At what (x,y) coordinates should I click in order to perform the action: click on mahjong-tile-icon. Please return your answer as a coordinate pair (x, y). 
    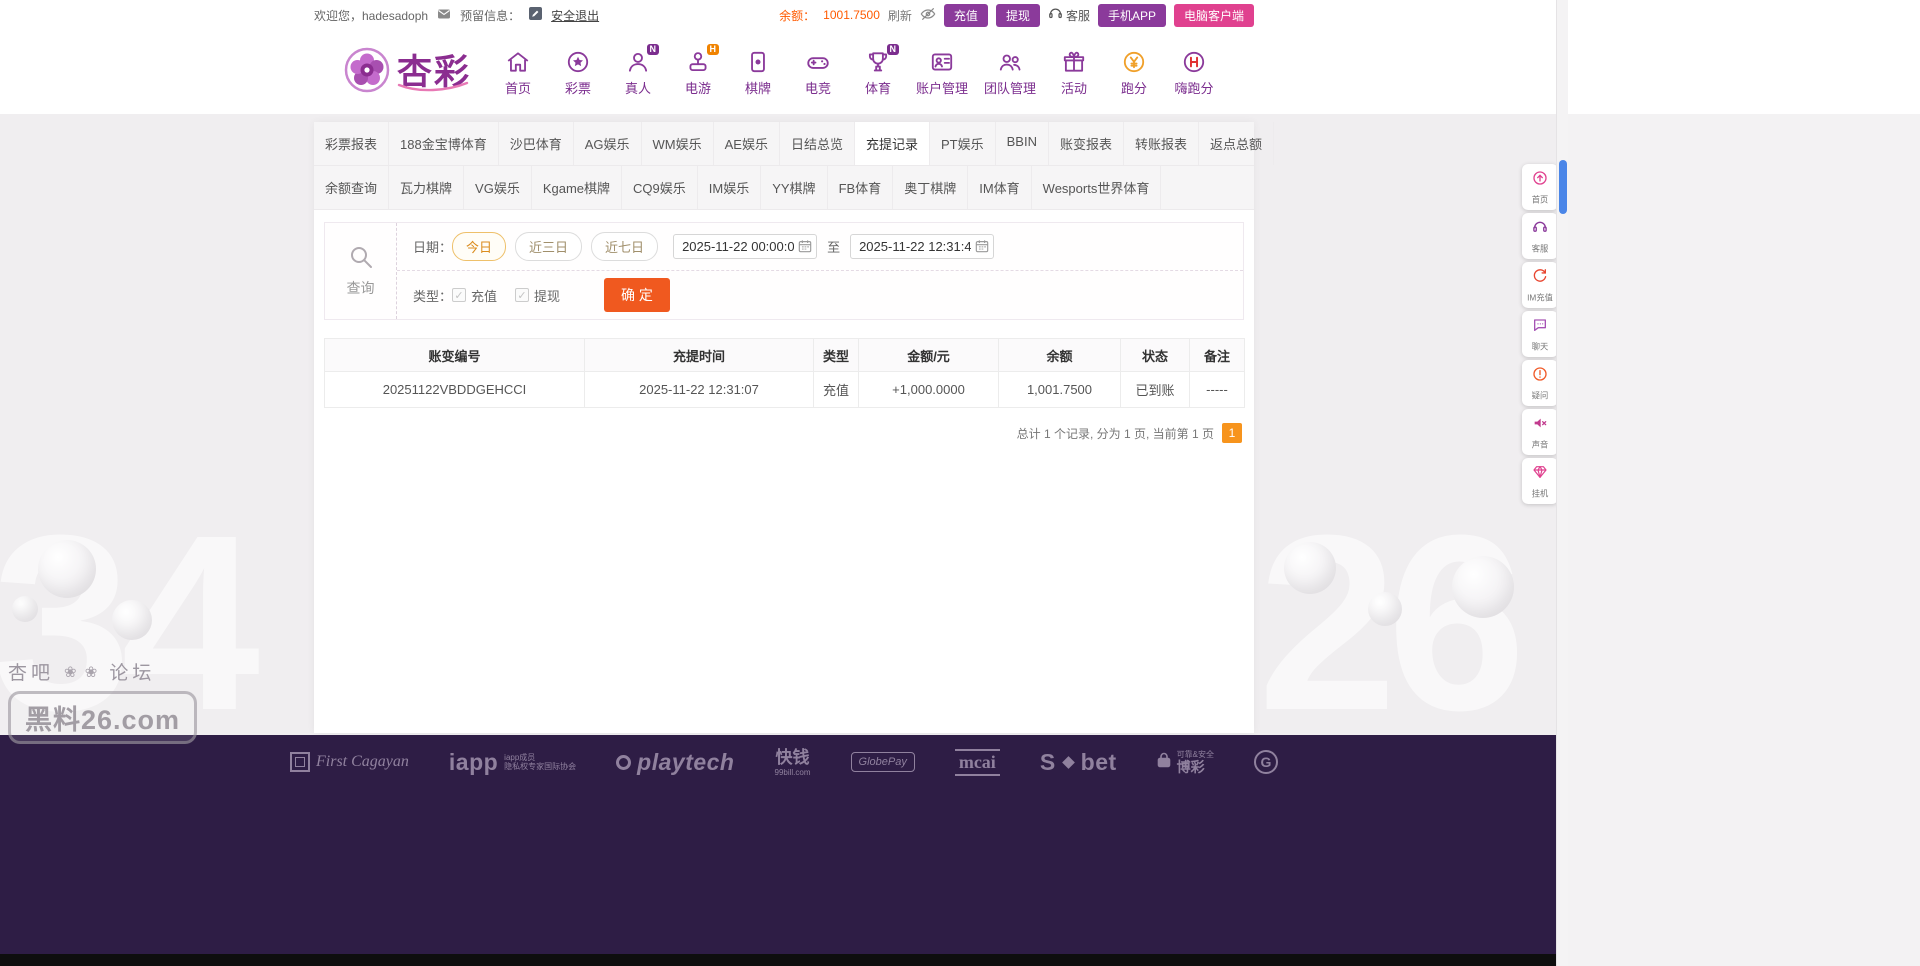
    Looking at the image, I should click on (758, 62).